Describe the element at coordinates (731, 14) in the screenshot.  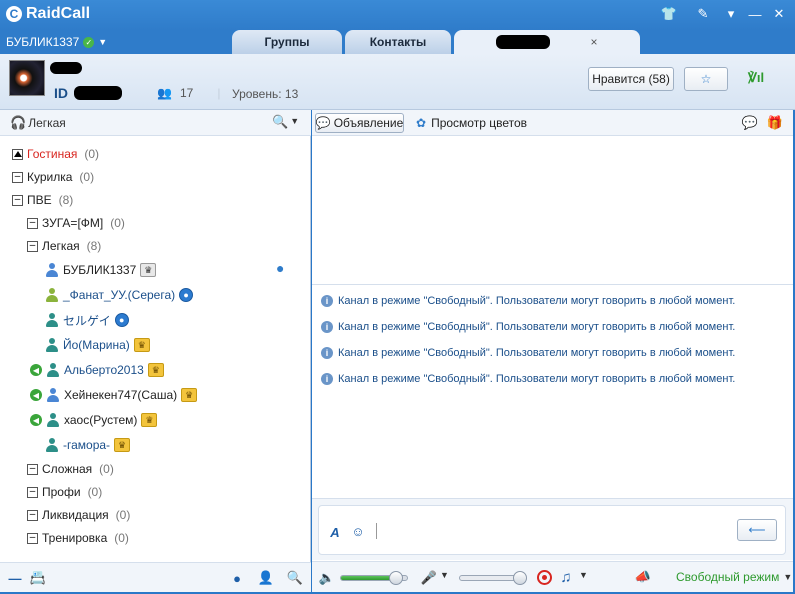
I see `menu-icon: ▾` at that location.